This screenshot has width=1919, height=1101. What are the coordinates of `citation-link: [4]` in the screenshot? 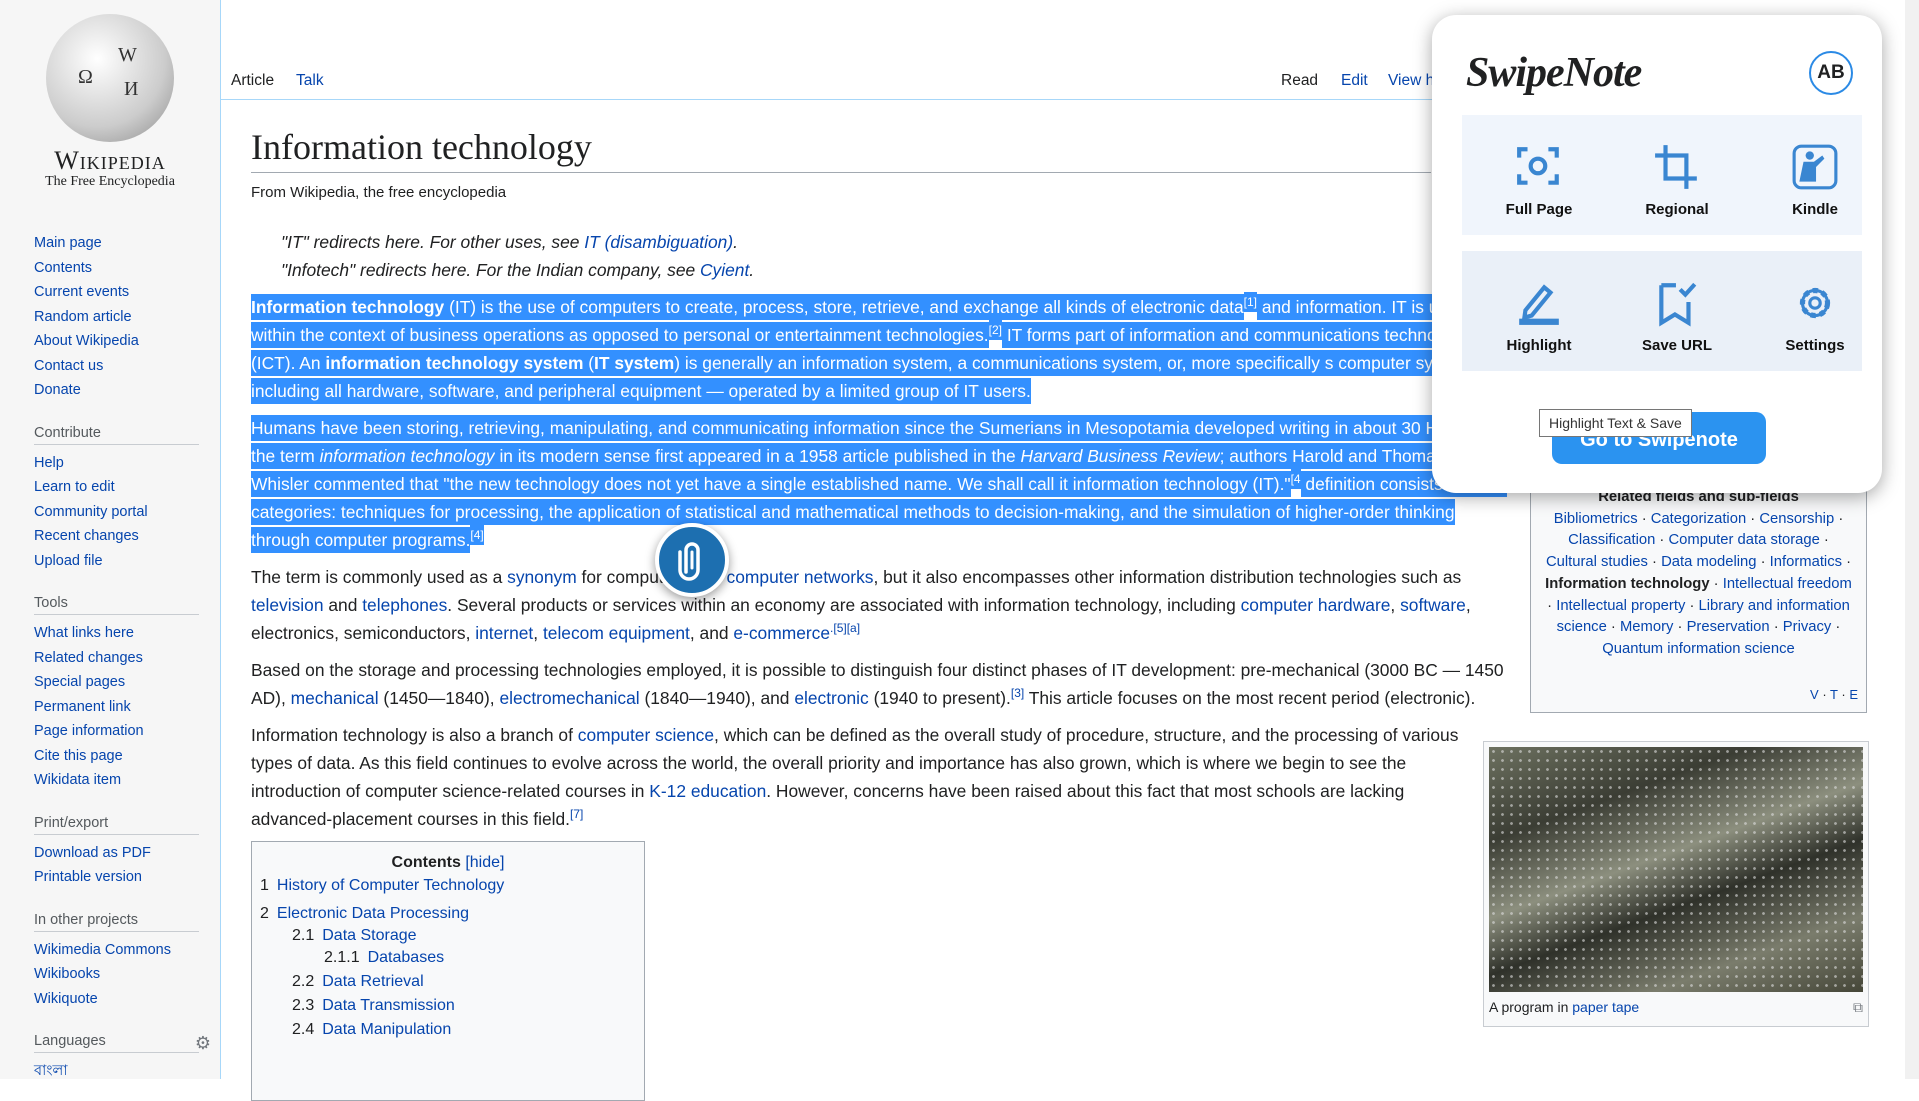 It's located at (477, 535).